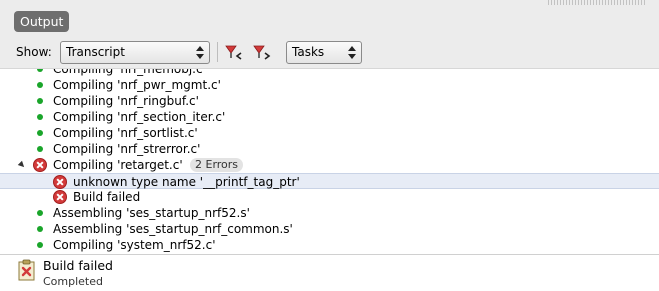 Image resolution: width=659 pixels, height=291 pixels. I want to click on tasks-select-value: Tasks, so click(308, 52).